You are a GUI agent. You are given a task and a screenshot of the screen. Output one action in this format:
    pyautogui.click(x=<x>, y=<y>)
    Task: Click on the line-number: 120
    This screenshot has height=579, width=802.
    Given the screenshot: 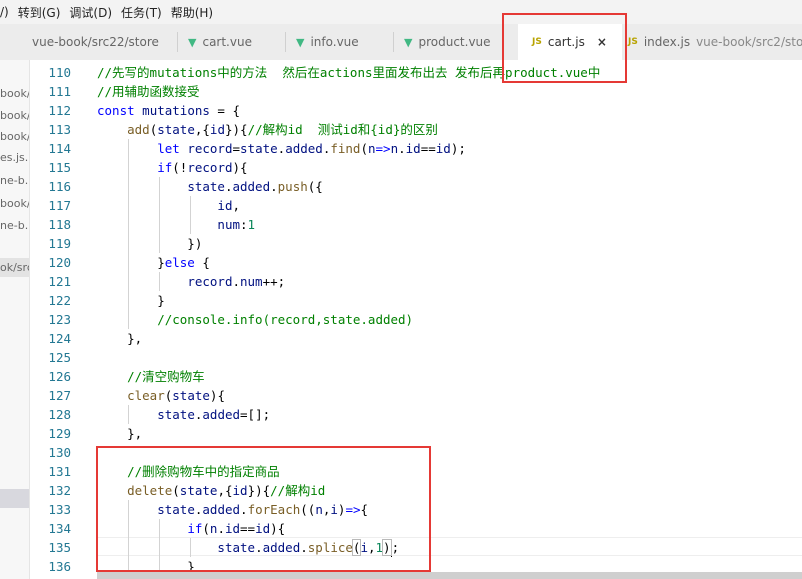 What is the action you would take?
    pyautogui.click(x=59, y=262)
    